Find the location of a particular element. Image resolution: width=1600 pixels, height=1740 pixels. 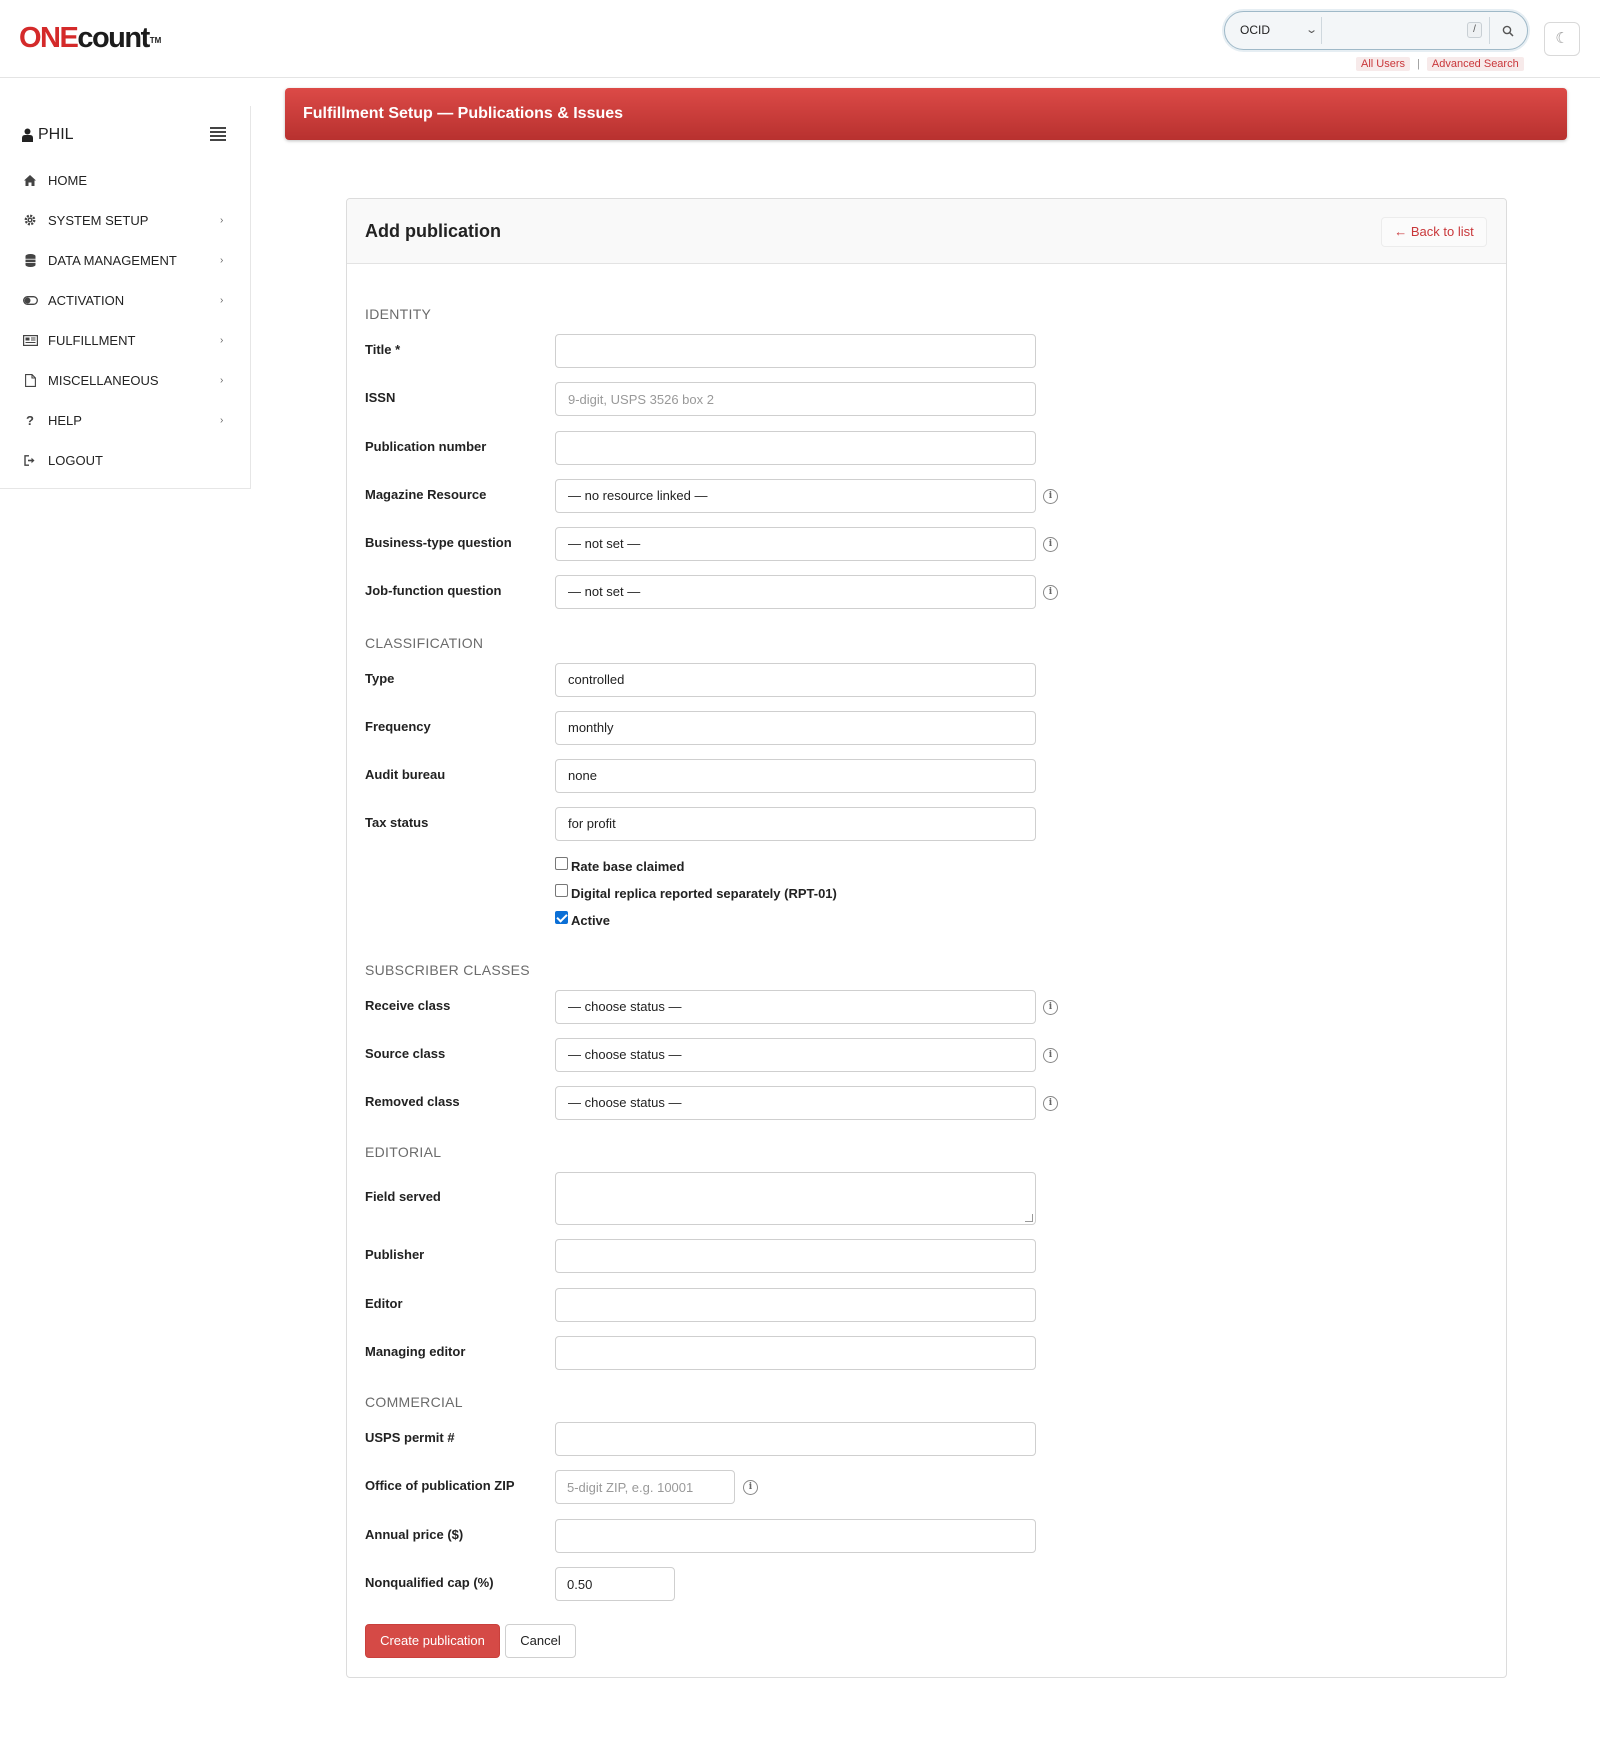

frequency-select: monthly is located at coordinates (795, 728).